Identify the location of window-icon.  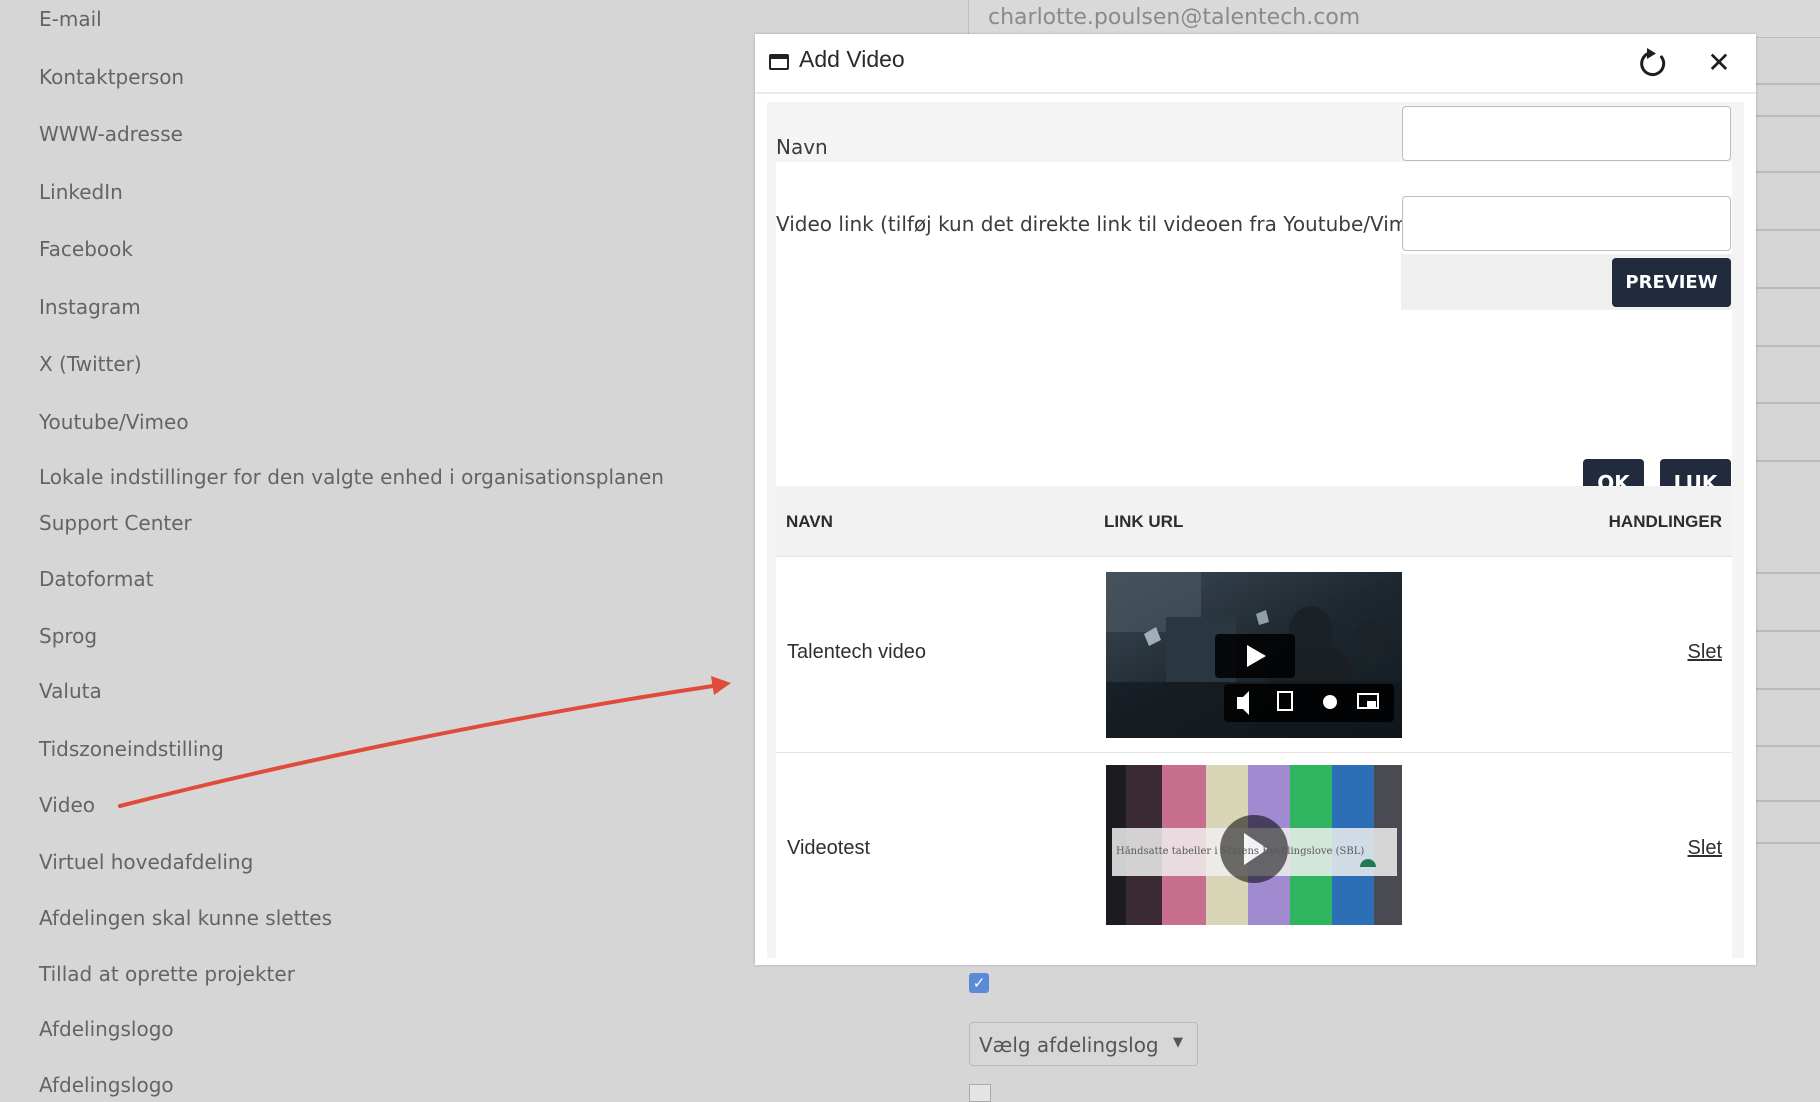
(779, 62).